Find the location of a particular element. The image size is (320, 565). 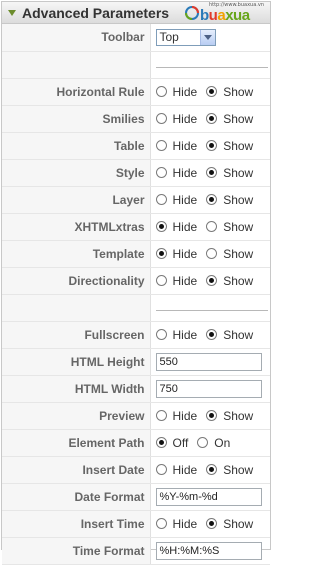

param-row-element-path: Element Path Off On is located at coordinates (136, 443).